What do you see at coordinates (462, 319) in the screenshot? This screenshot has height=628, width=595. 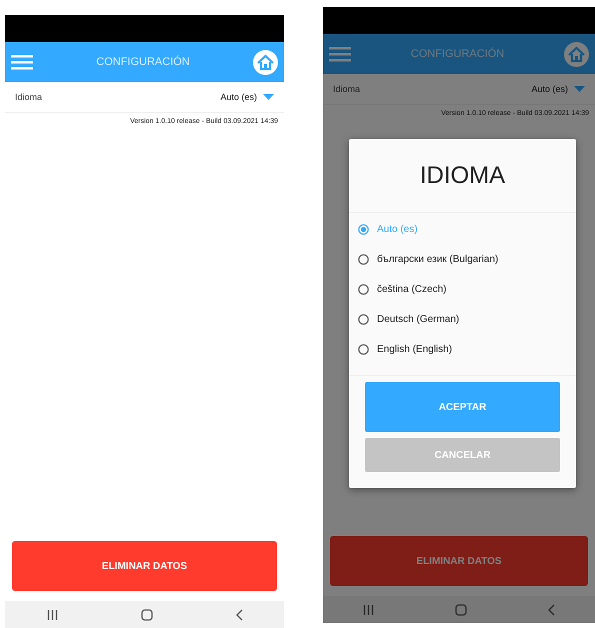 I see `language-option: Deutsch (German)` at bounding box center [462, 319].